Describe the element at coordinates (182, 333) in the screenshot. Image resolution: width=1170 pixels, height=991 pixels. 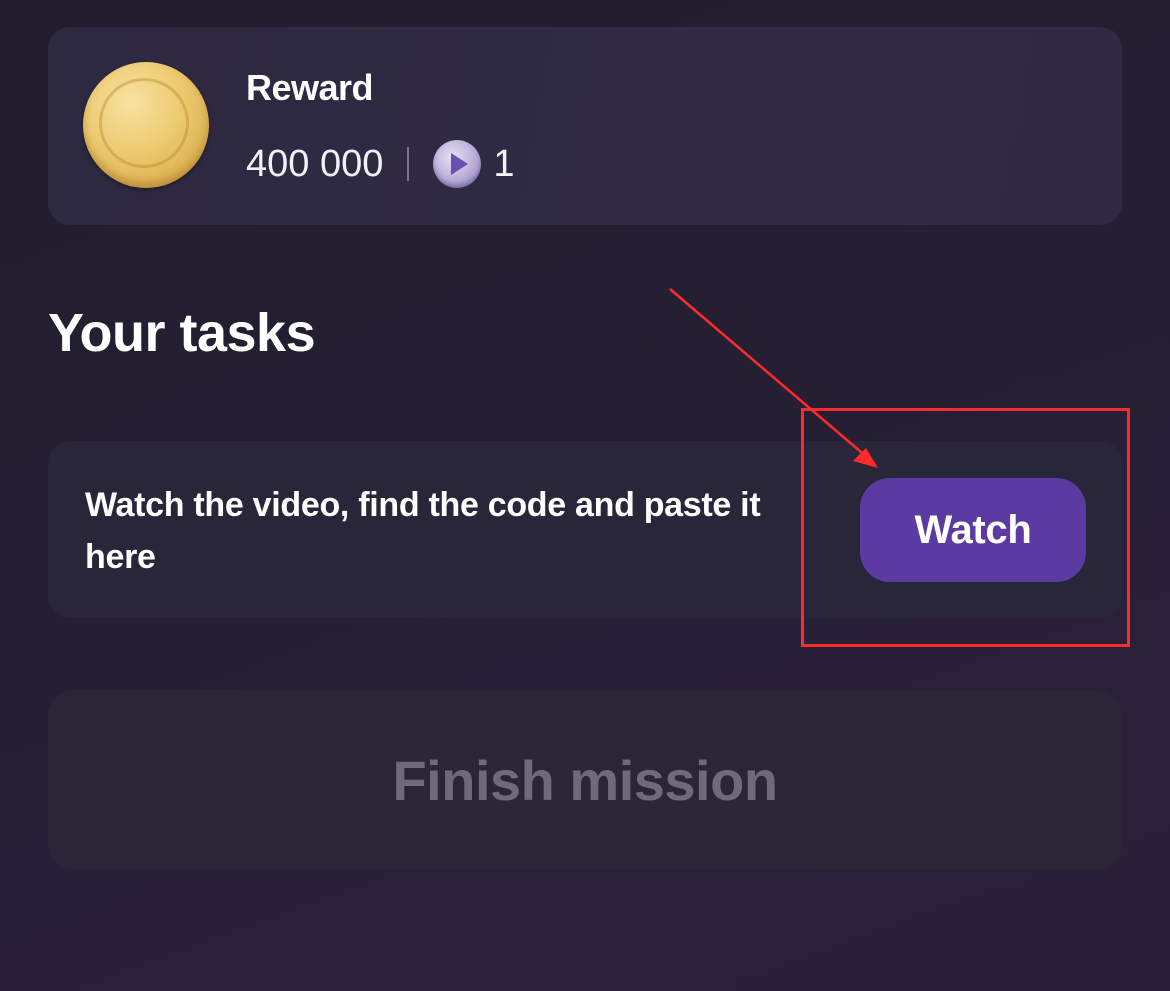
I see `tasks-heading: Your tasks` at that location.